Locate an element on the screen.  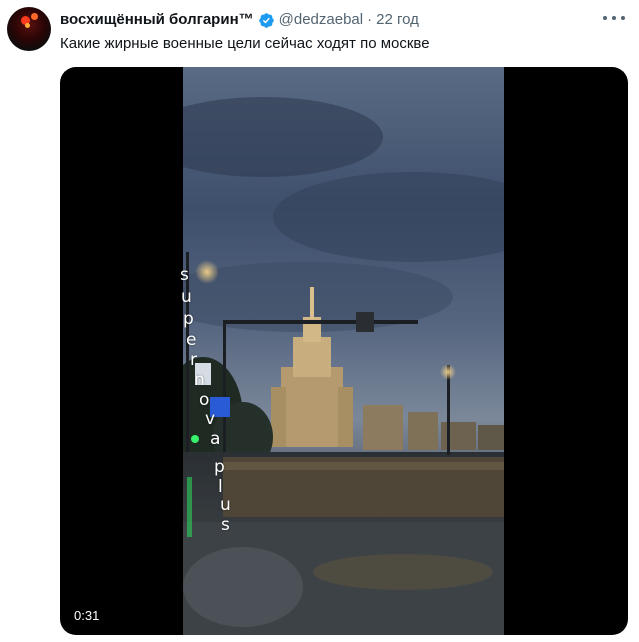
more-options-icon is located at coordinates (614, 18).